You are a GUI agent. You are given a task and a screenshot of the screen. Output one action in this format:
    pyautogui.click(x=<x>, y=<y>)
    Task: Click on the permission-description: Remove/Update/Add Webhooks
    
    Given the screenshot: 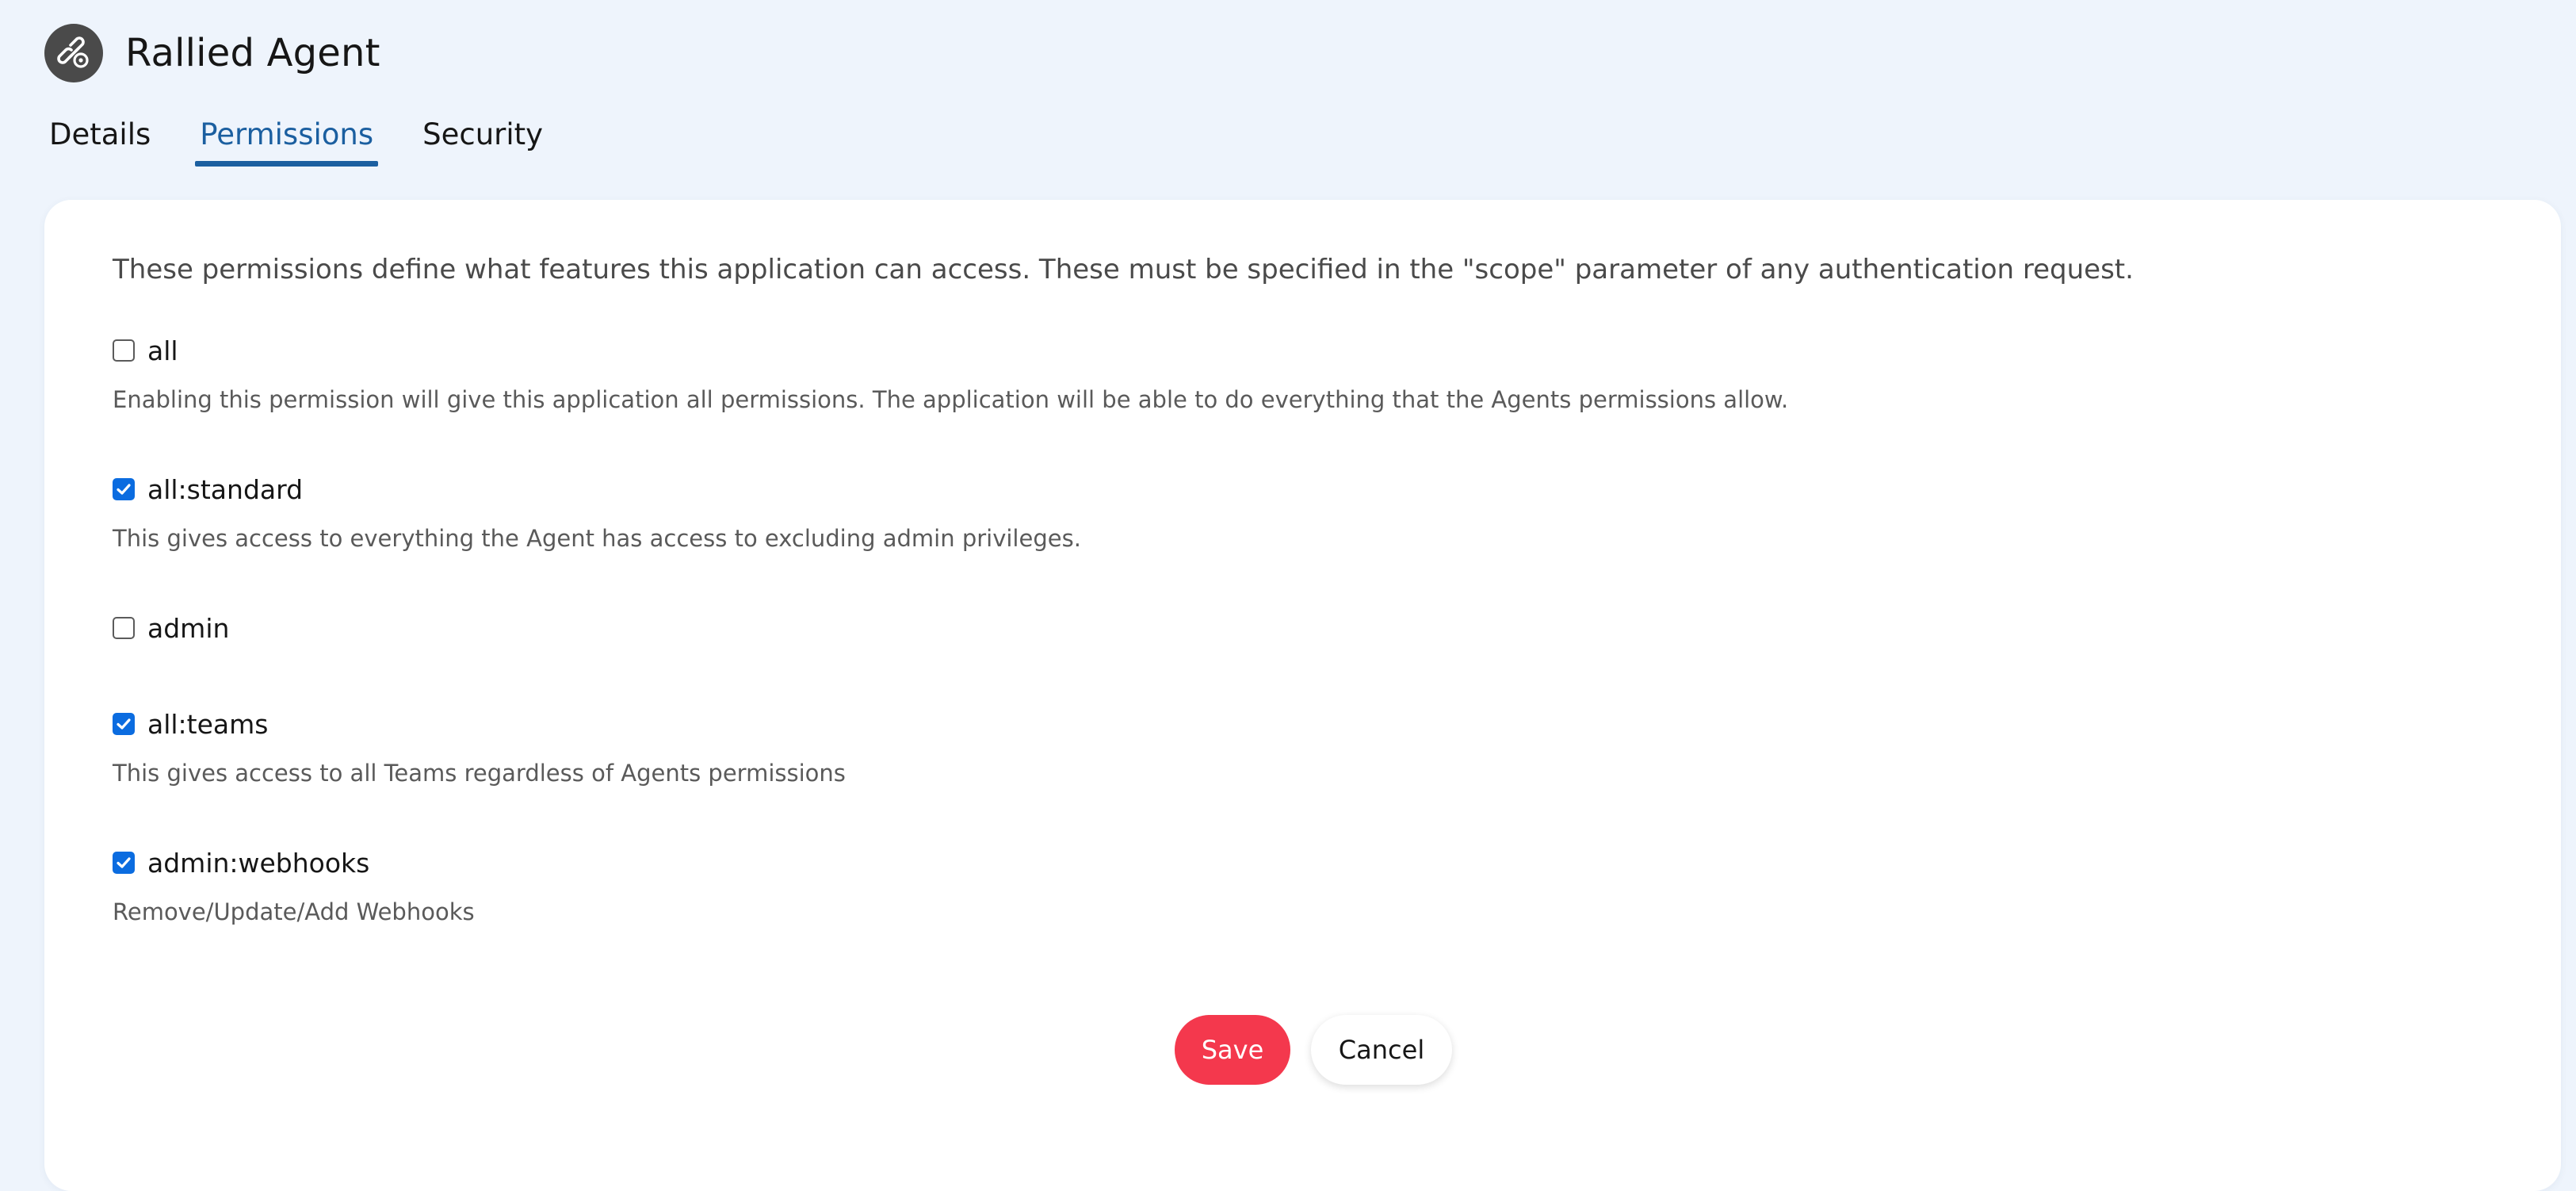 What is the action you would take?
    pyautogui.click(x=294, y=911)
    